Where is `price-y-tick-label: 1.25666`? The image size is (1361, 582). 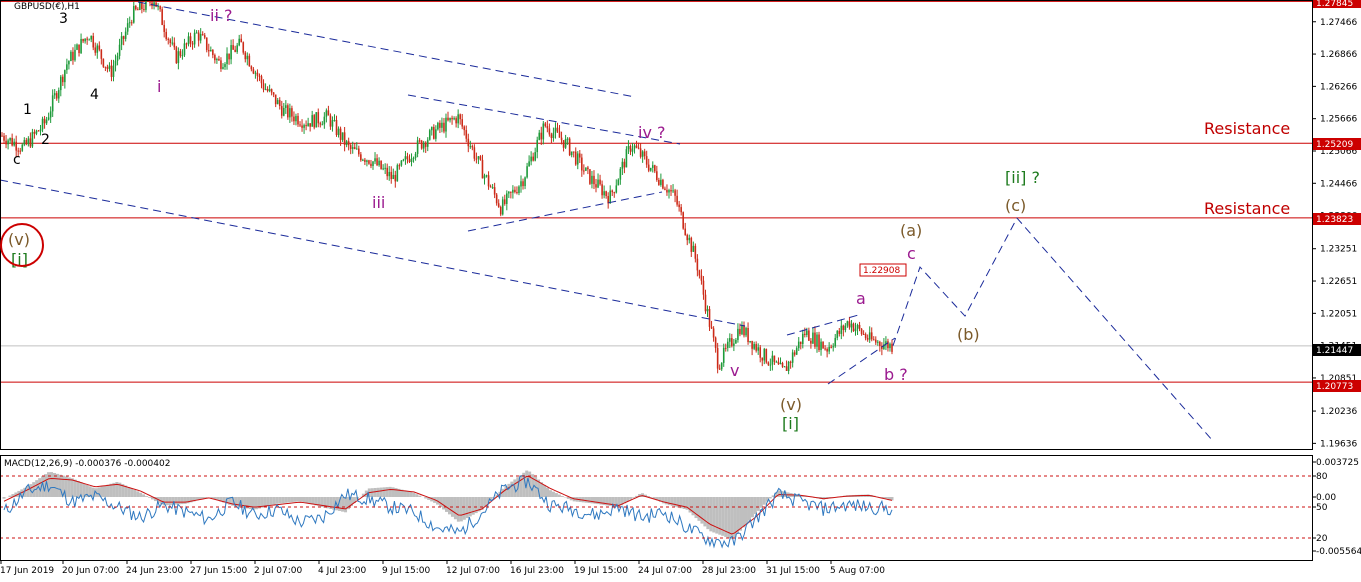
price-y-tick-label: 1.25666 is located at coordinates (1338, 120).